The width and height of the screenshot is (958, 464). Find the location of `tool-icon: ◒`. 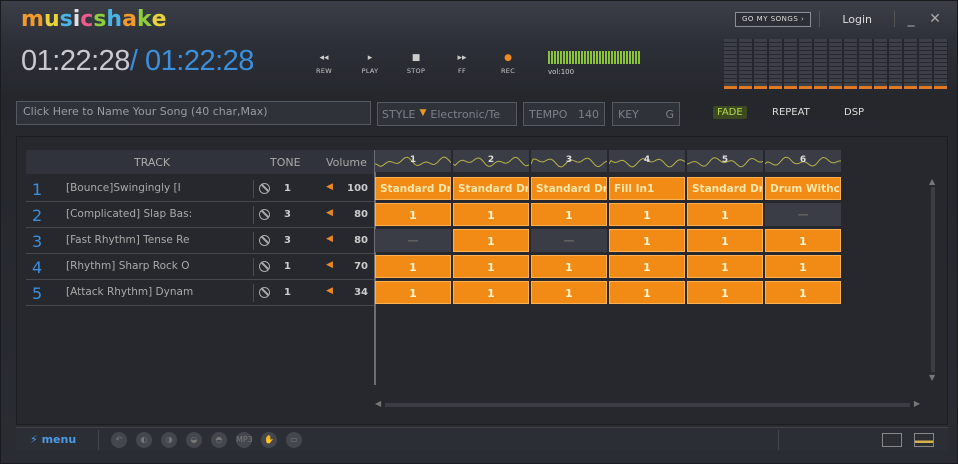

tool-icon: ◒ is located at coordinates (194, 440).